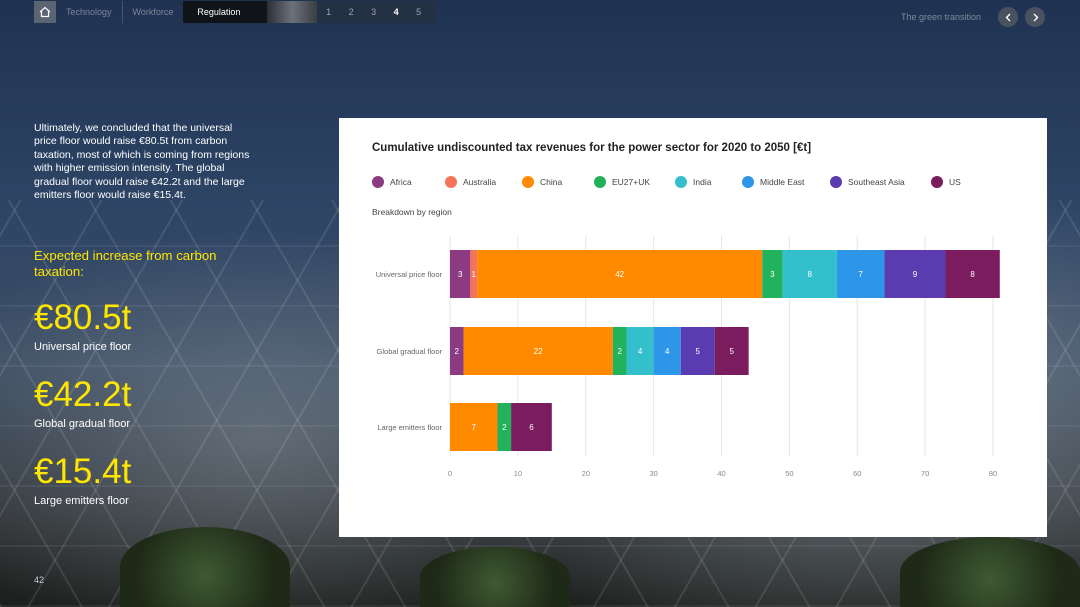 The image size is (1080, 607). I want to click on data-label: 6, so click(531, 427).